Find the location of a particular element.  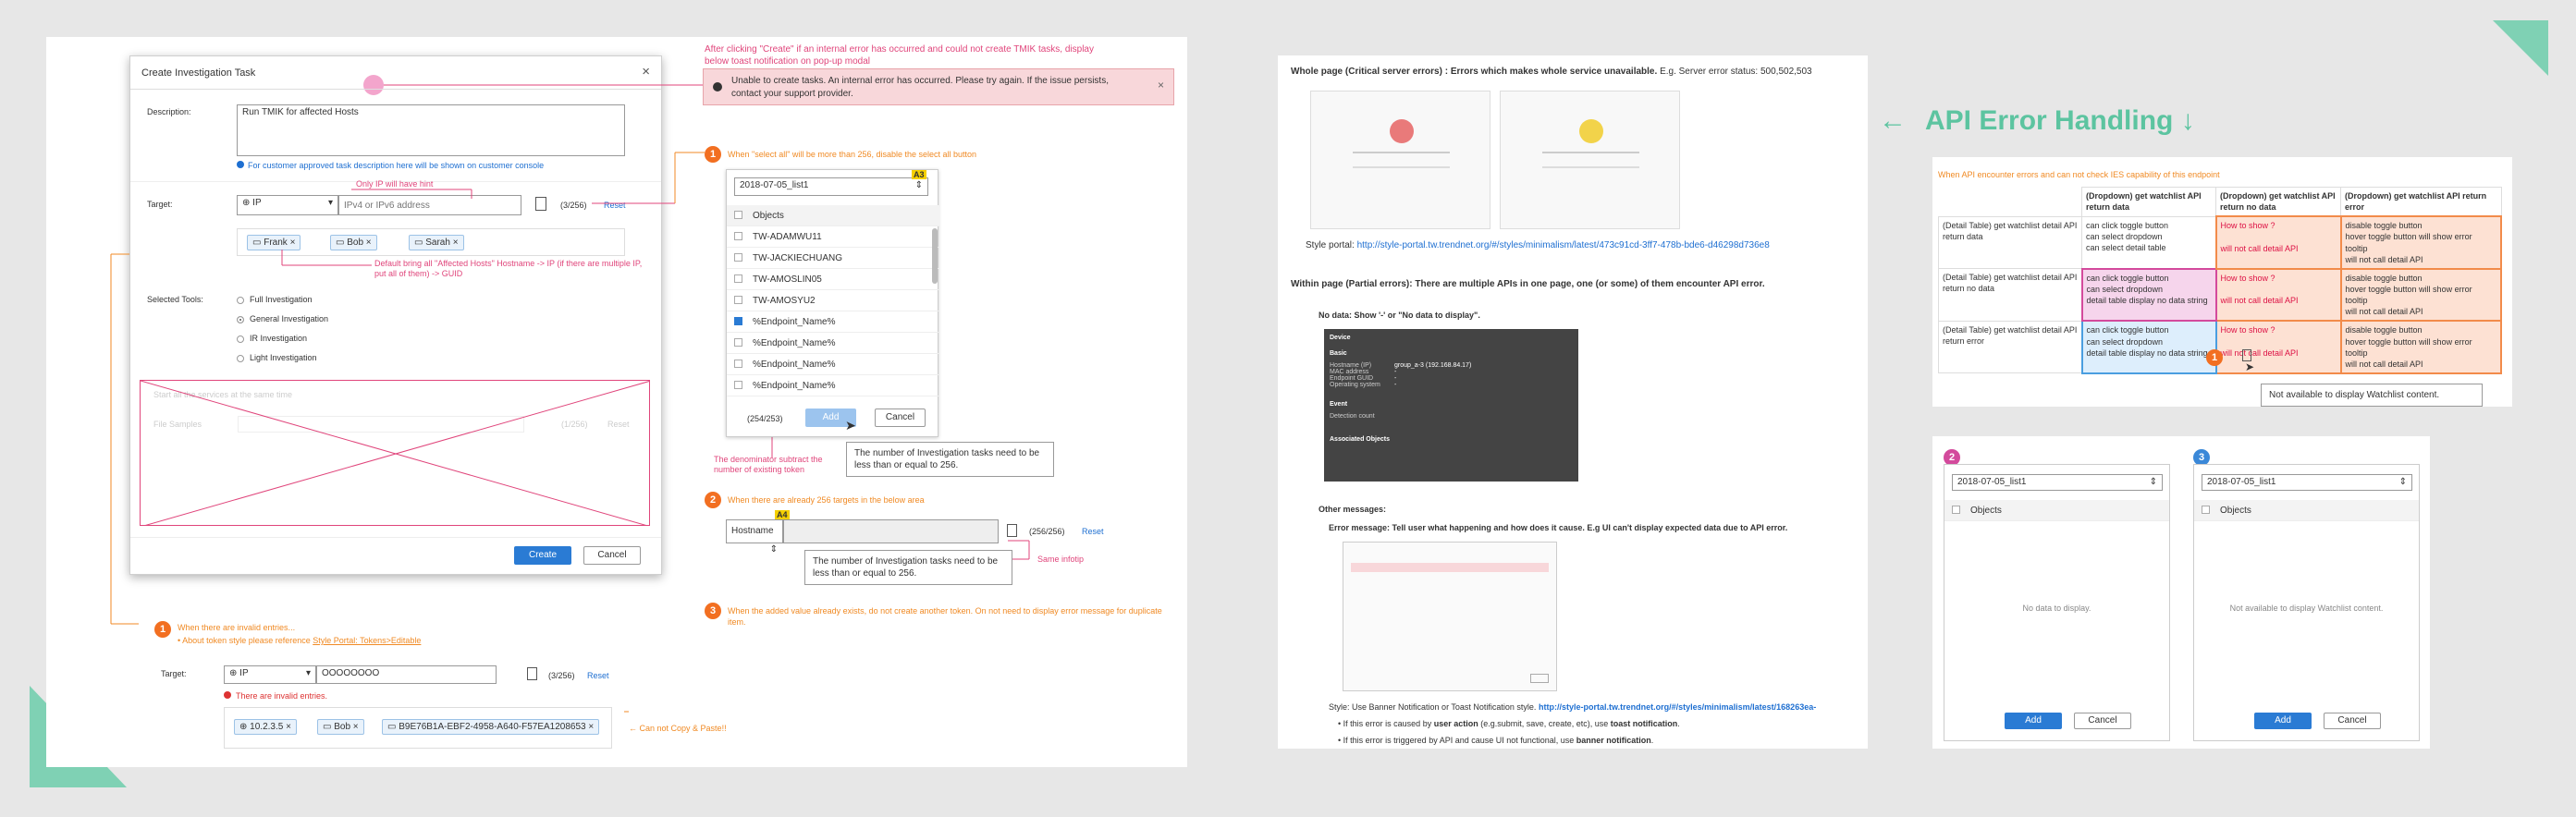

scrollbar is located at coordinates (935, 256).